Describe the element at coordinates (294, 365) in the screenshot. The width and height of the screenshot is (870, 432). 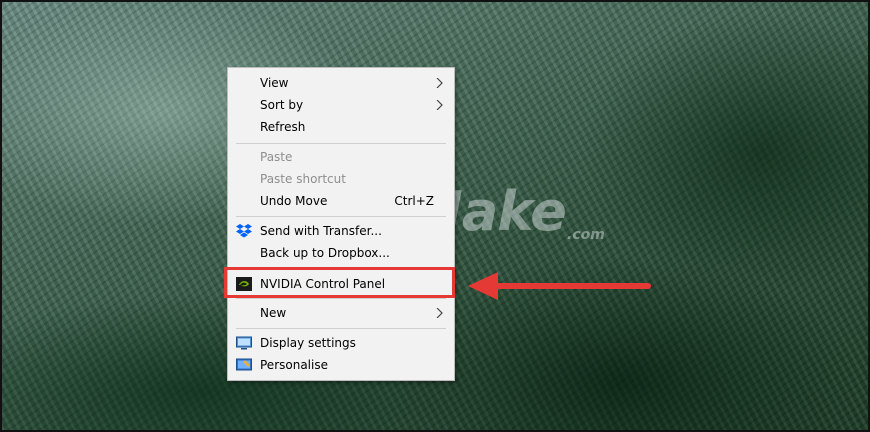
I see `menu-item-label: Personalise` at that location.